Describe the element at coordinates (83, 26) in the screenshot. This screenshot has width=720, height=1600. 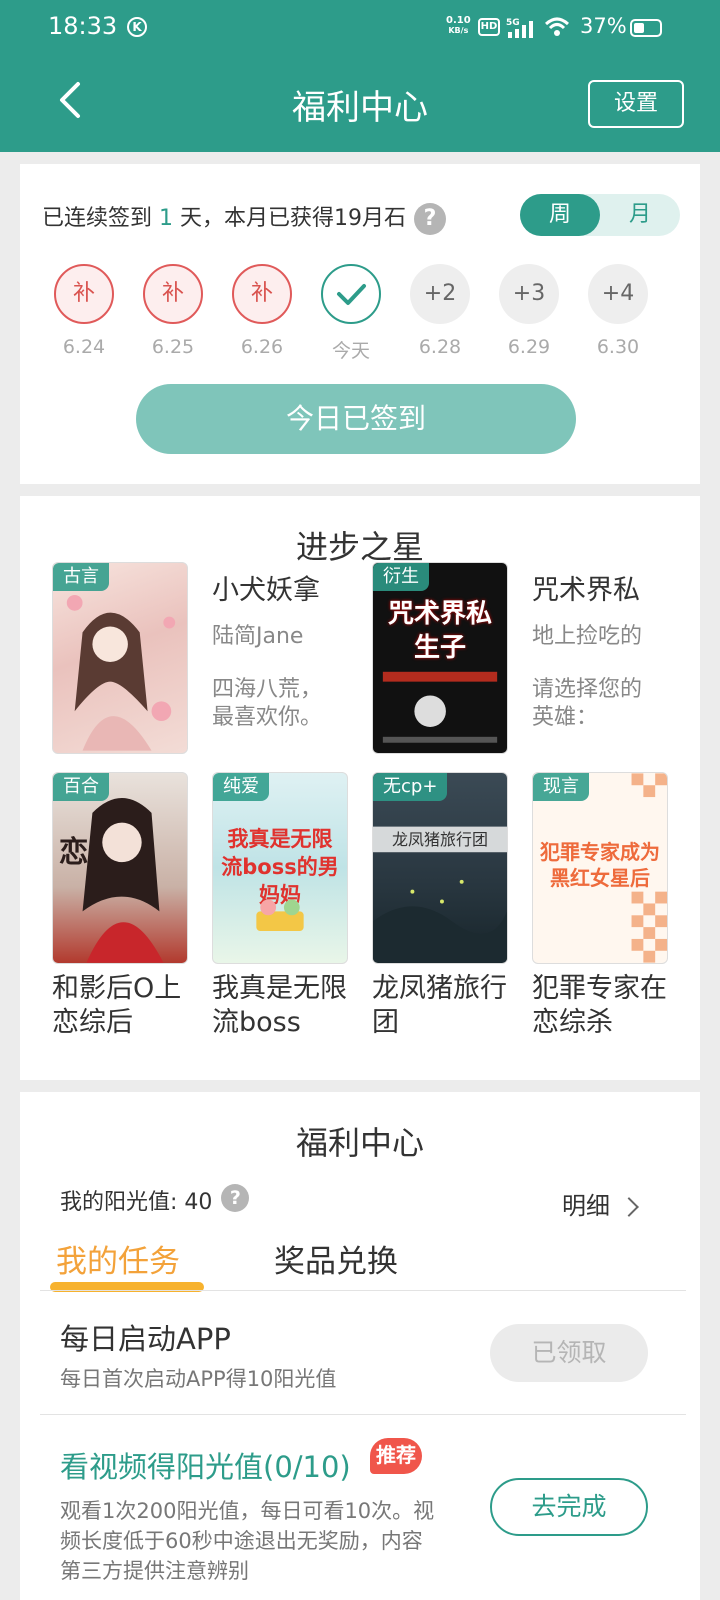
I see `status-time: 18:33` at that location.